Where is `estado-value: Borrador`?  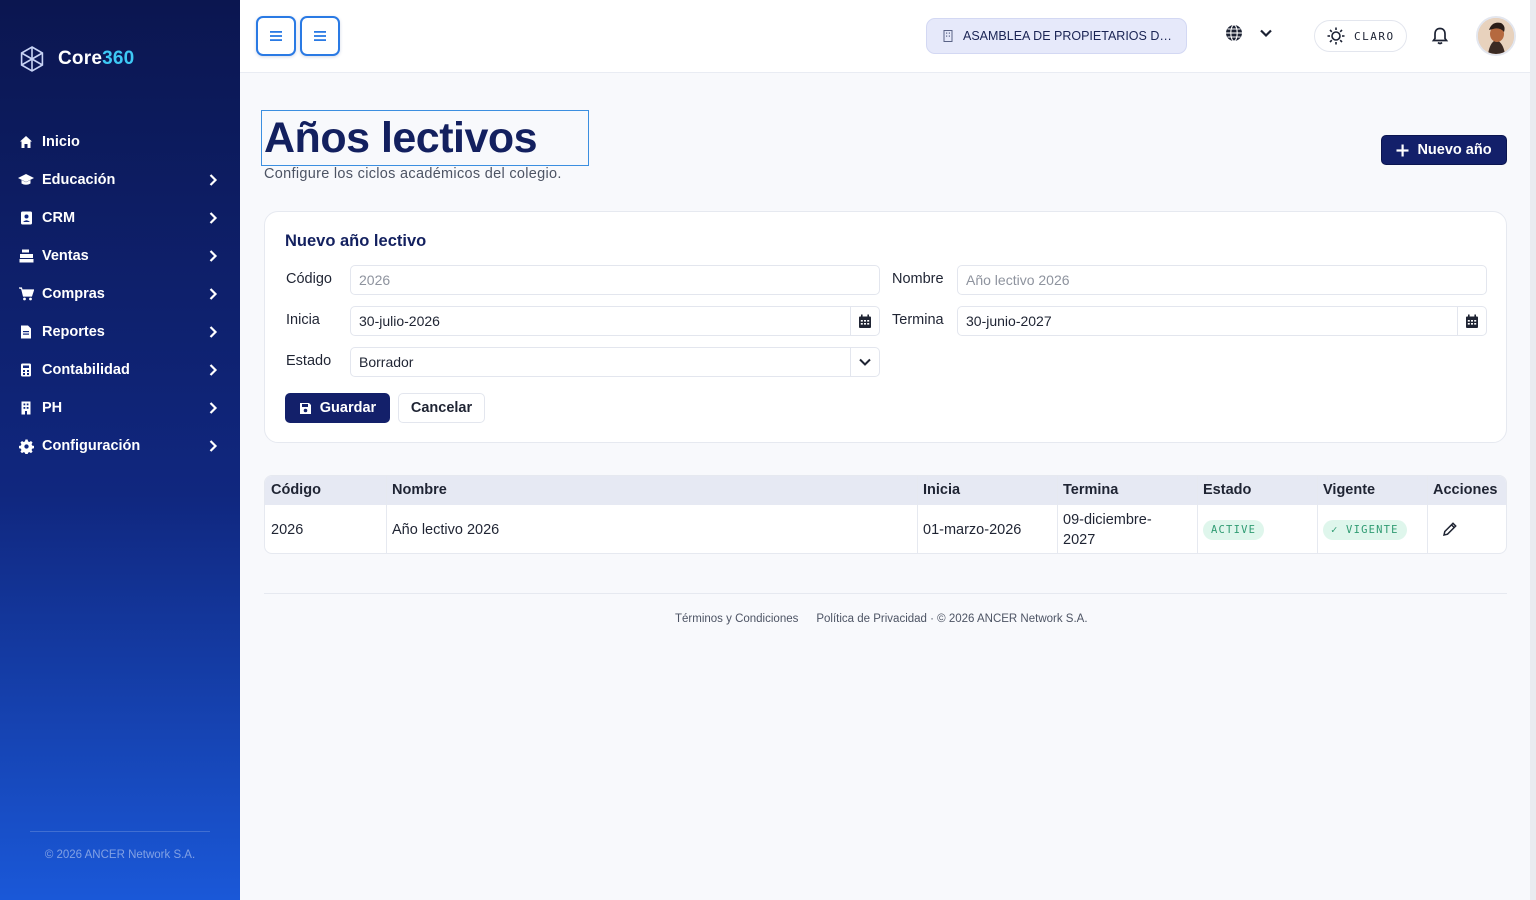
estado-value: Borrador is located at coordinates (386, 362).